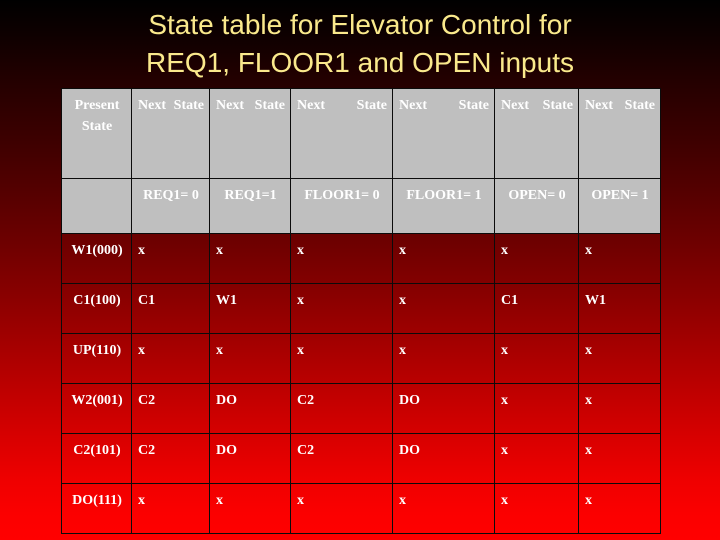 Image resolution: width=720 pixels, height=540 pixels. Describe the element at coordinates (341, 206) in the screenshot. I see `header-condition-floor1-0: FLOOR1= 0` at that location.